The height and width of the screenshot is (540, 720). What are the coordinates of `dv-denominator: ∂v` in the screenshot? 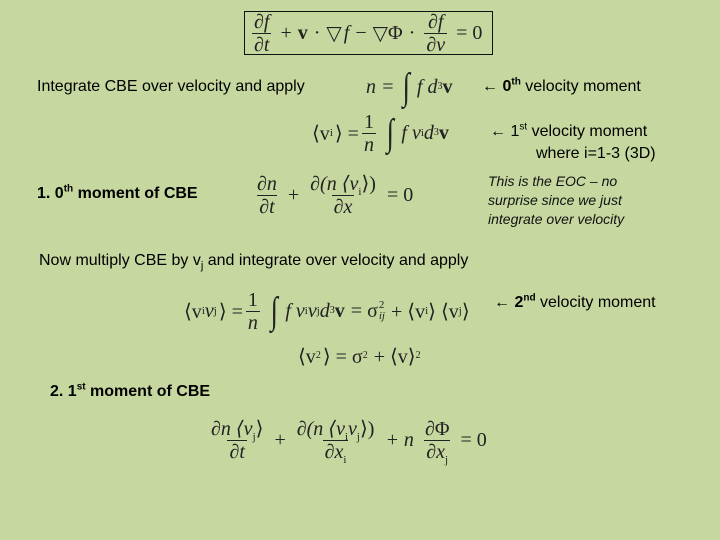 It's located at (436, 44).